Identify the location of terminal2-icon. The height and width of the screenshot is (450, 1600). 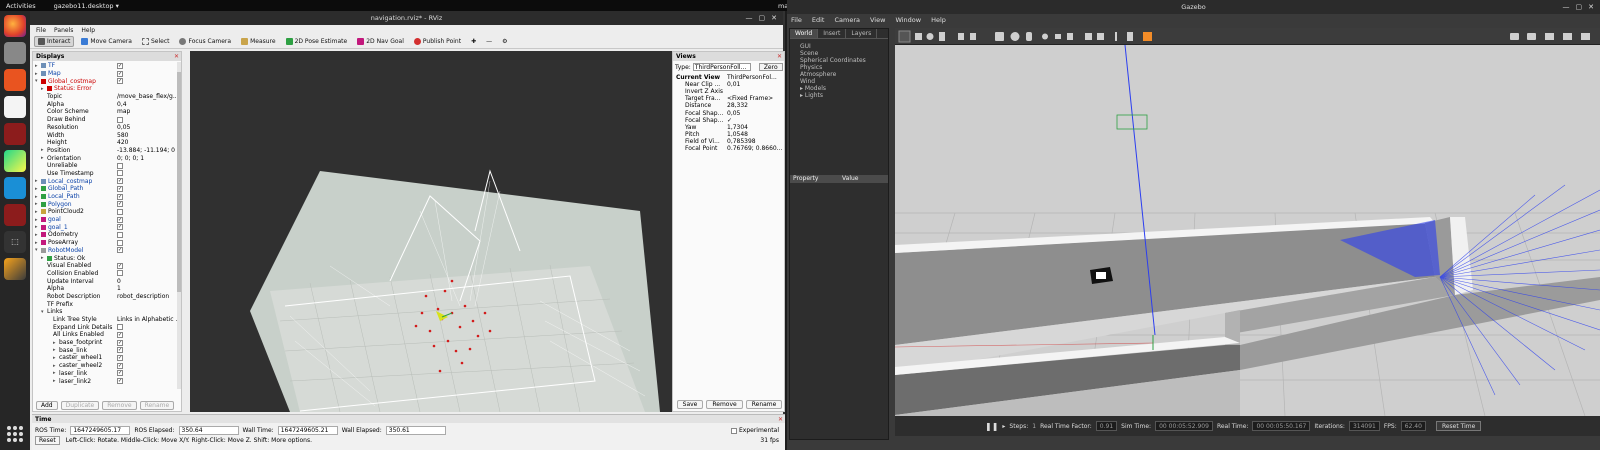
(15, 215).